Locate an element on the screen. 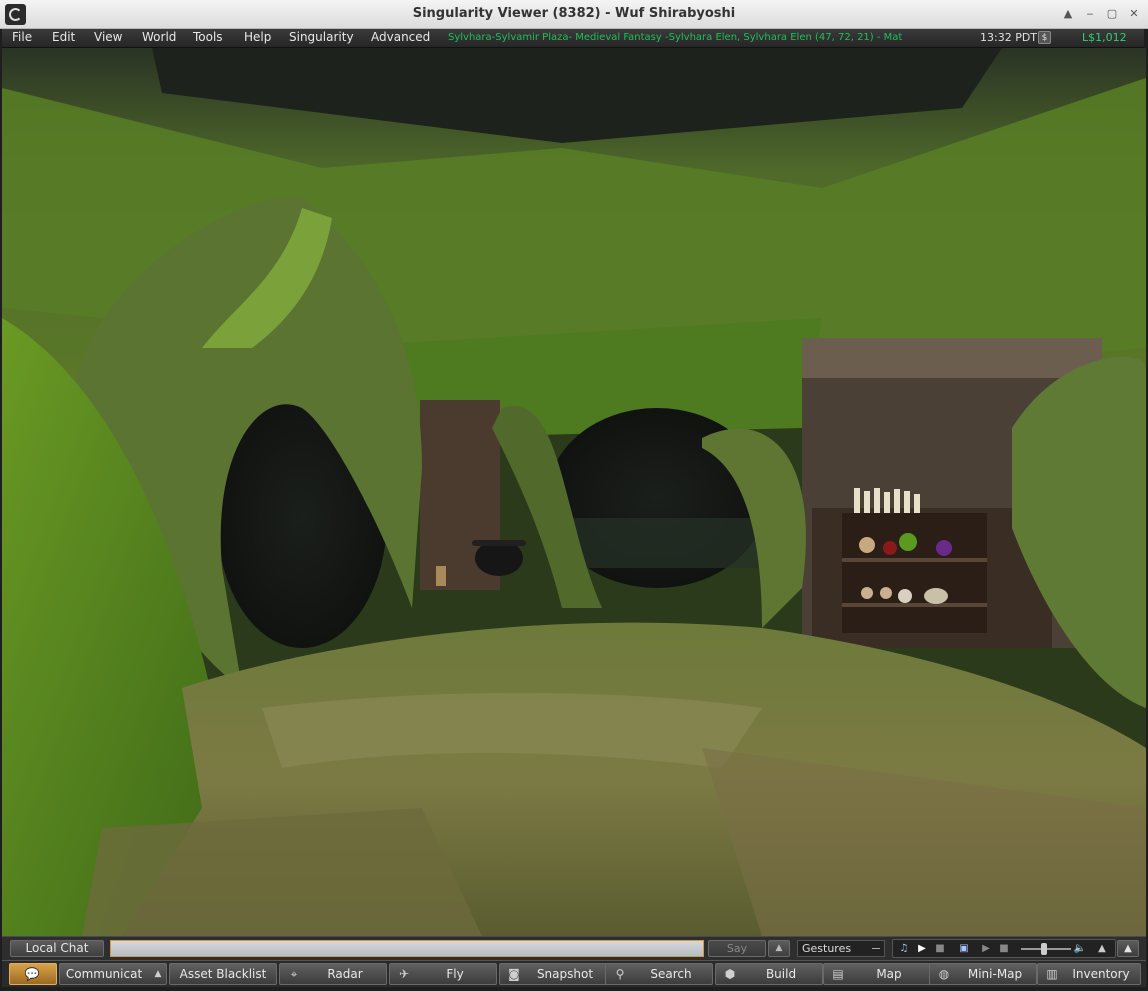  window-minimize-button: ‒ is located at coordinates (1090, 14).